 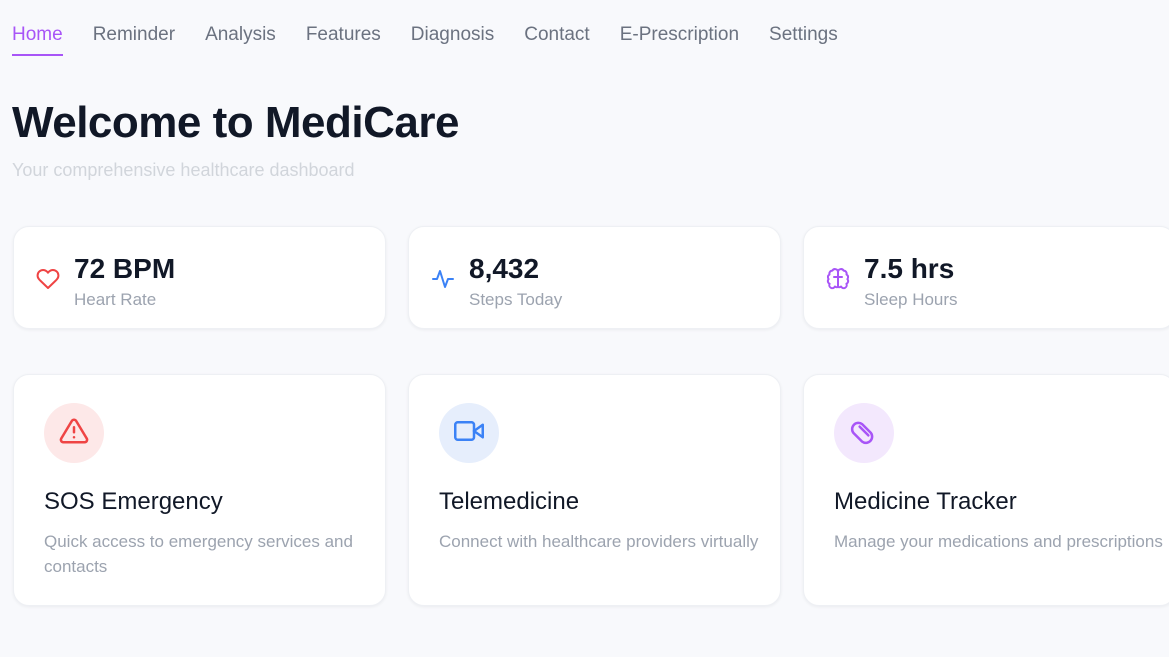 What do you see at coordinates (48, 279) in the screenshot?
I see `heart-icon` at bounding box center [48, 279].